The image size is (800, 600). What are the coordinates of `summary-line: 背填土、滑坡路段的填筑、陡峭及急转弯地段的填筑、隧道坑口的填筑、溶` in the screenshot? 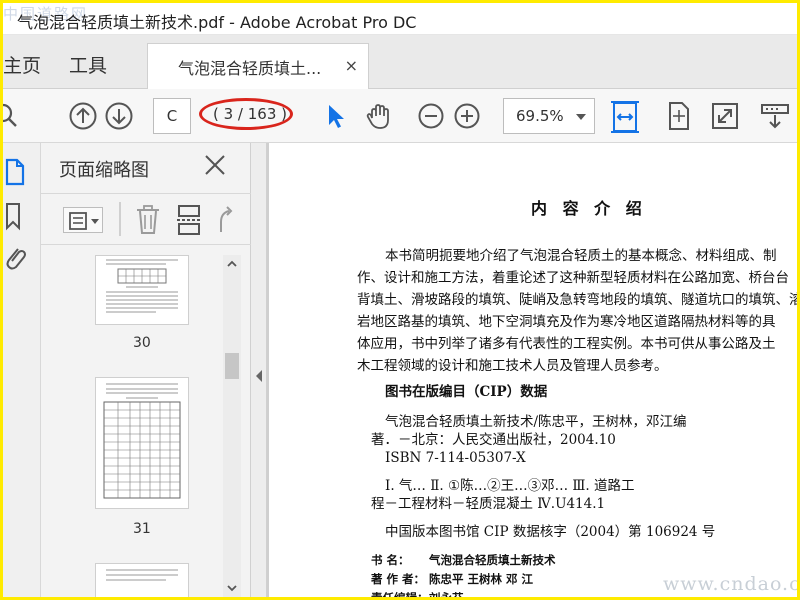 It's located at (577, 300).